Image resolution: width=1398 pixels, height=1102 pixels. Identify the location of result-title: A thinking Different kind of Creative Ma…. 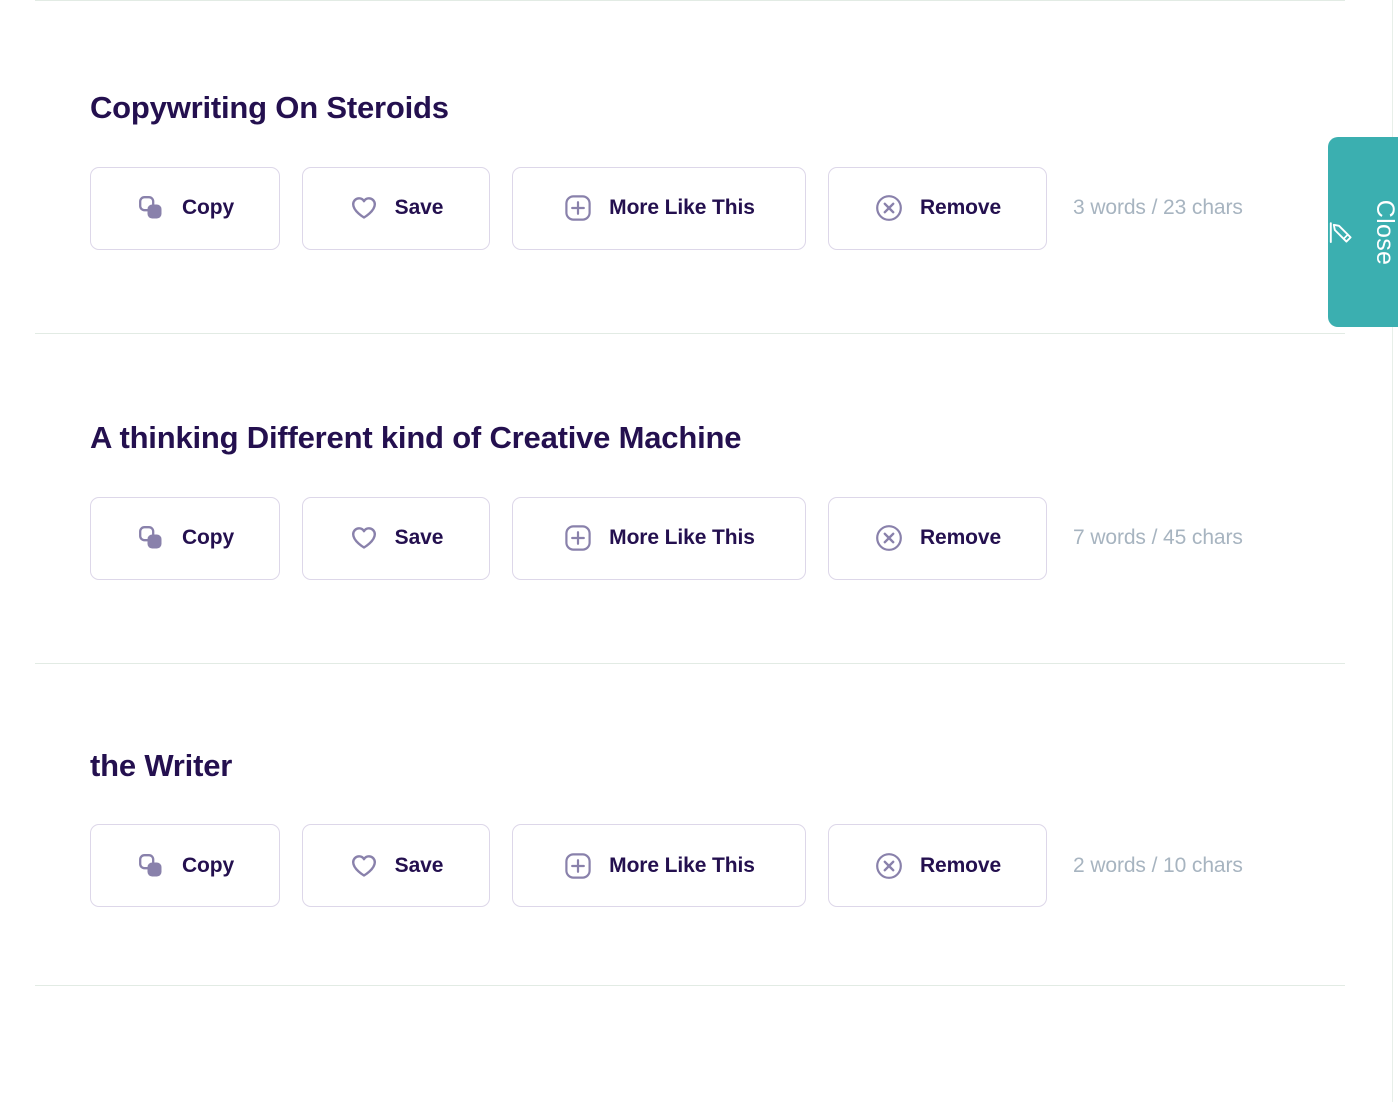
(416, 437).